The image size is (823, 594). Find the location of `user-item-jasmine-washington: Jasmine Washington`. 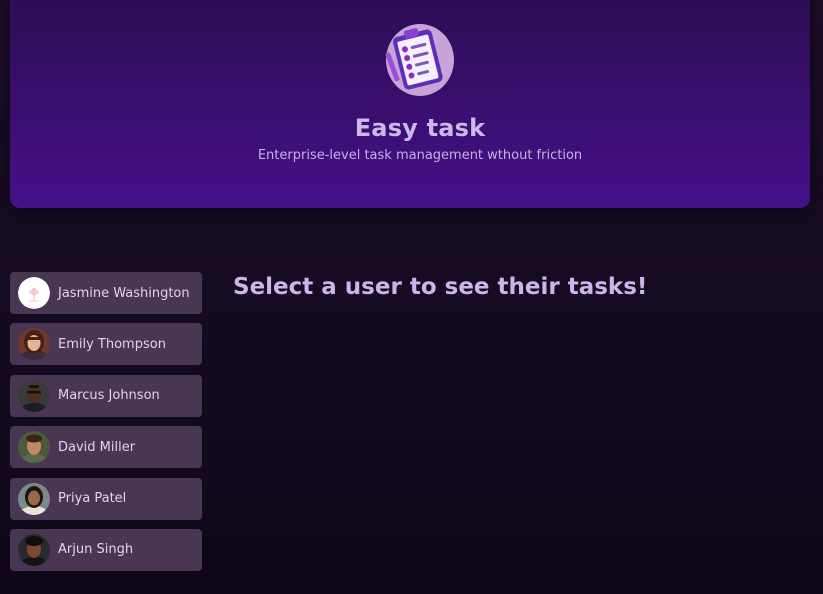

user-item-jasmine-washington: Jasmine Washington is located at coordinates (106, 293).